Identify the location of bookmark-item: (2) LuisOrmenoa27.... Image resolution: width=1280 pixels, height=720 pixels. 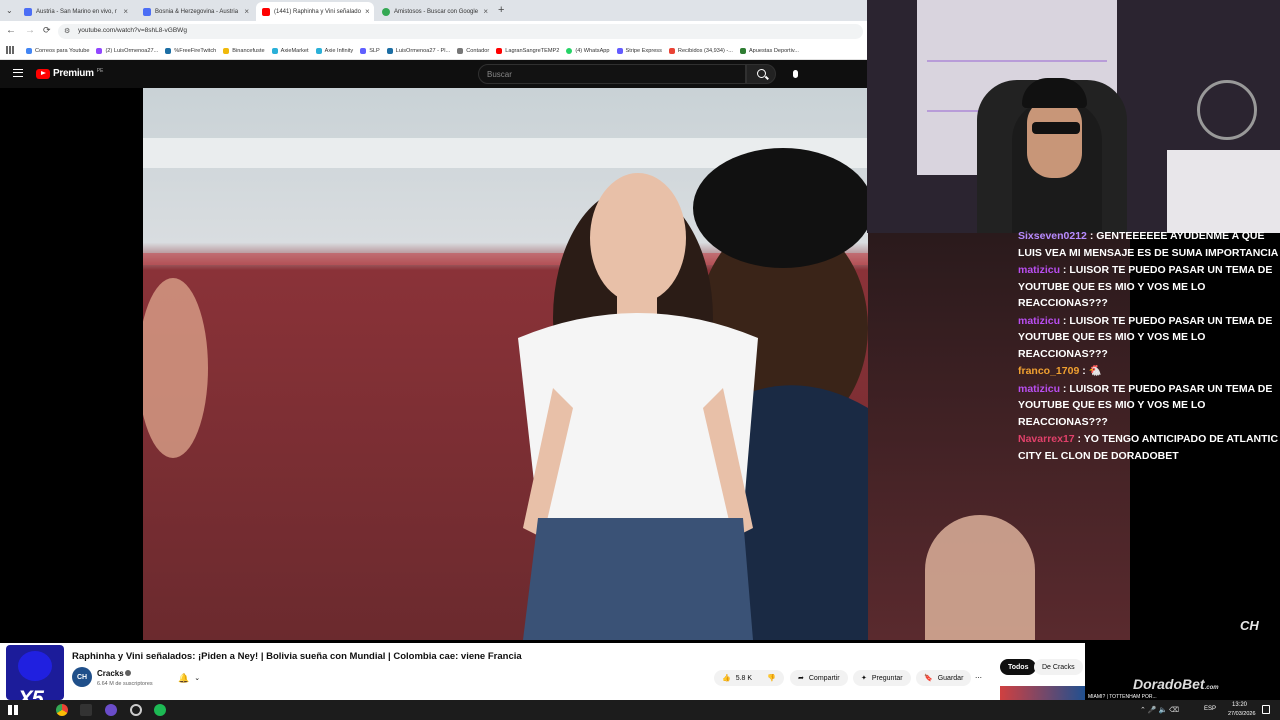
(127, 50).